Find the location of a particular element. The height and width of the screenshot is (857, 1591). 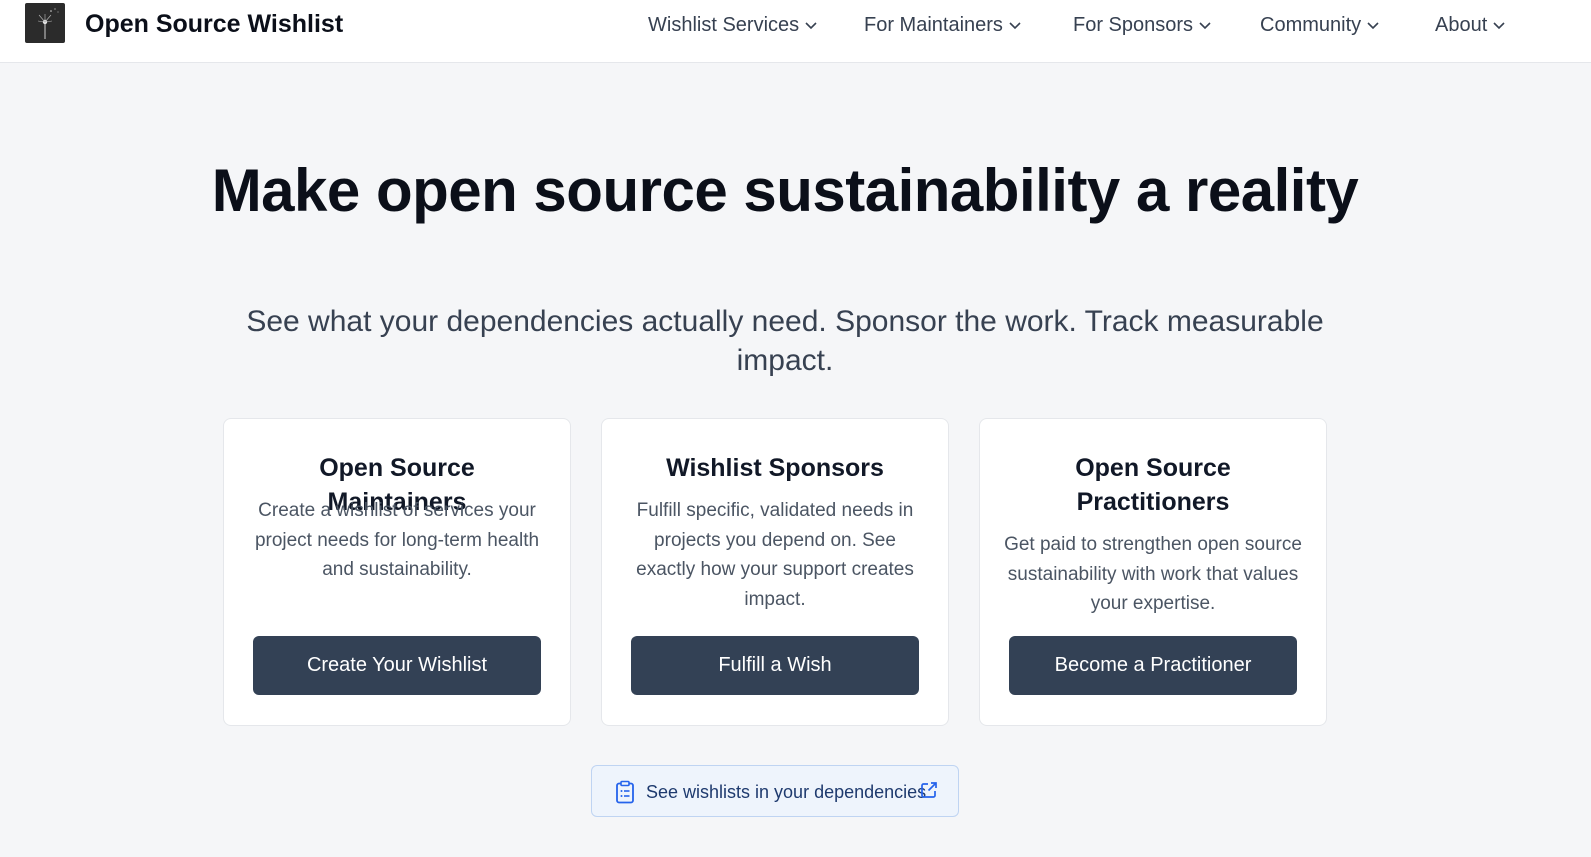

nav-label: For Maintainers is located at coordinates (933, 25).